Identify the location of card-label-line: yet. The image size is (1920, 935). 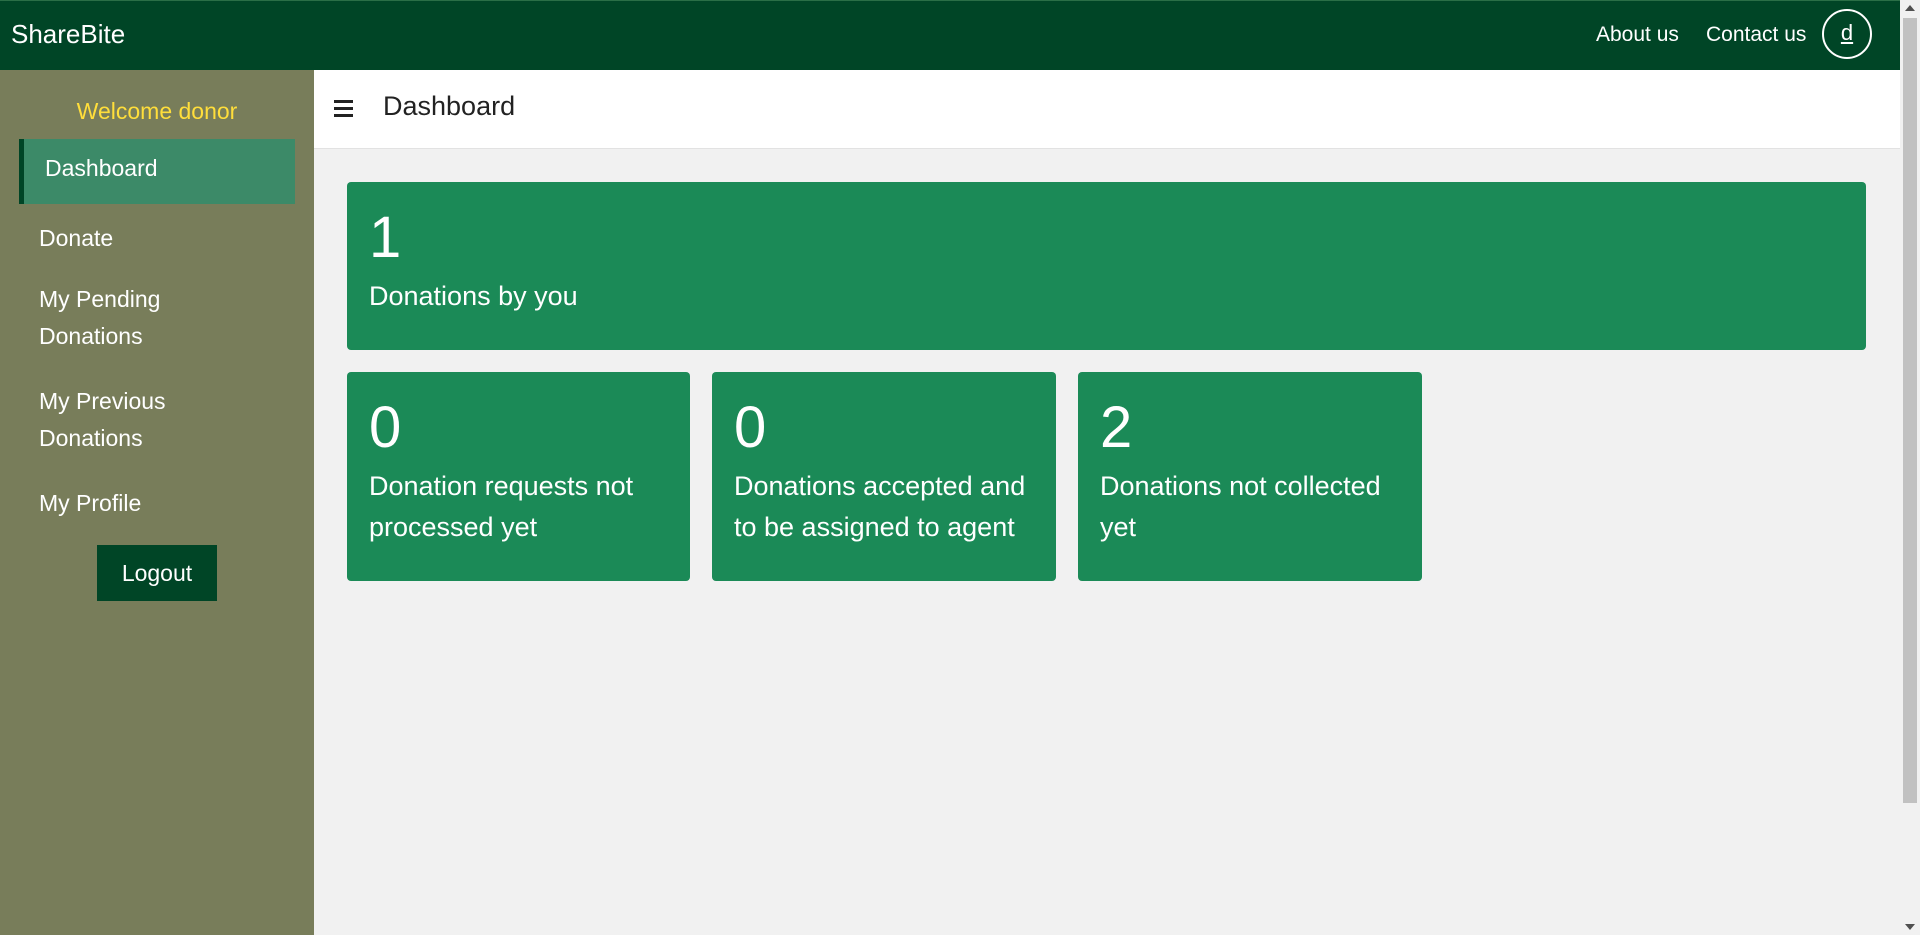
(1118, 527).